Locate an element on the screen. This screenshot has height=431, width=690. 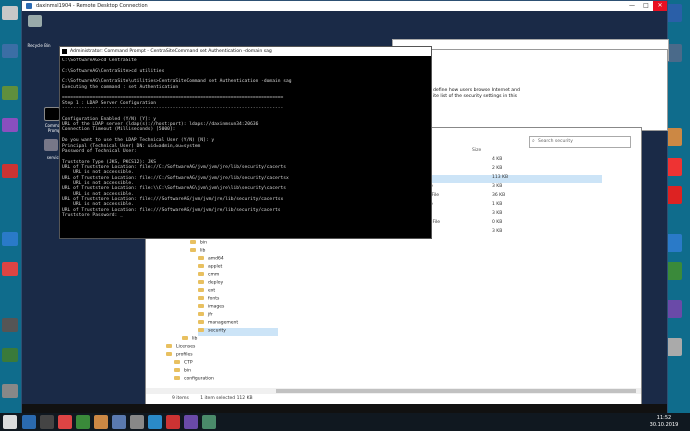
tree-item-jfr: jfr is located at coordinates (205, 316).